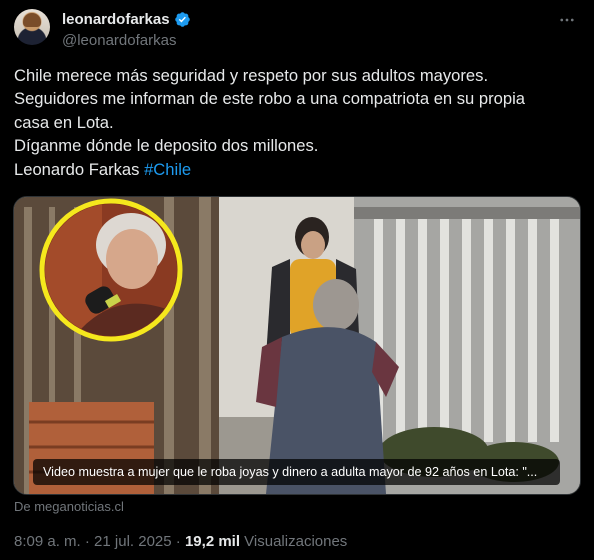 The width and height of the screenshot is (594, 560). I want to click on hashtag-link: #Chile, so click(167, 169).